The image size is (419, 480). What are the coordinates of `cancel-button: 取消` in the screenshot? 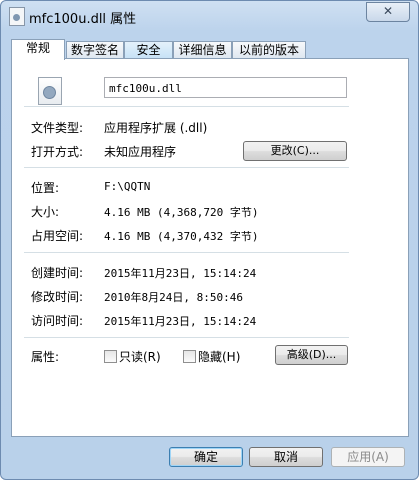 It's located at (286, 457).